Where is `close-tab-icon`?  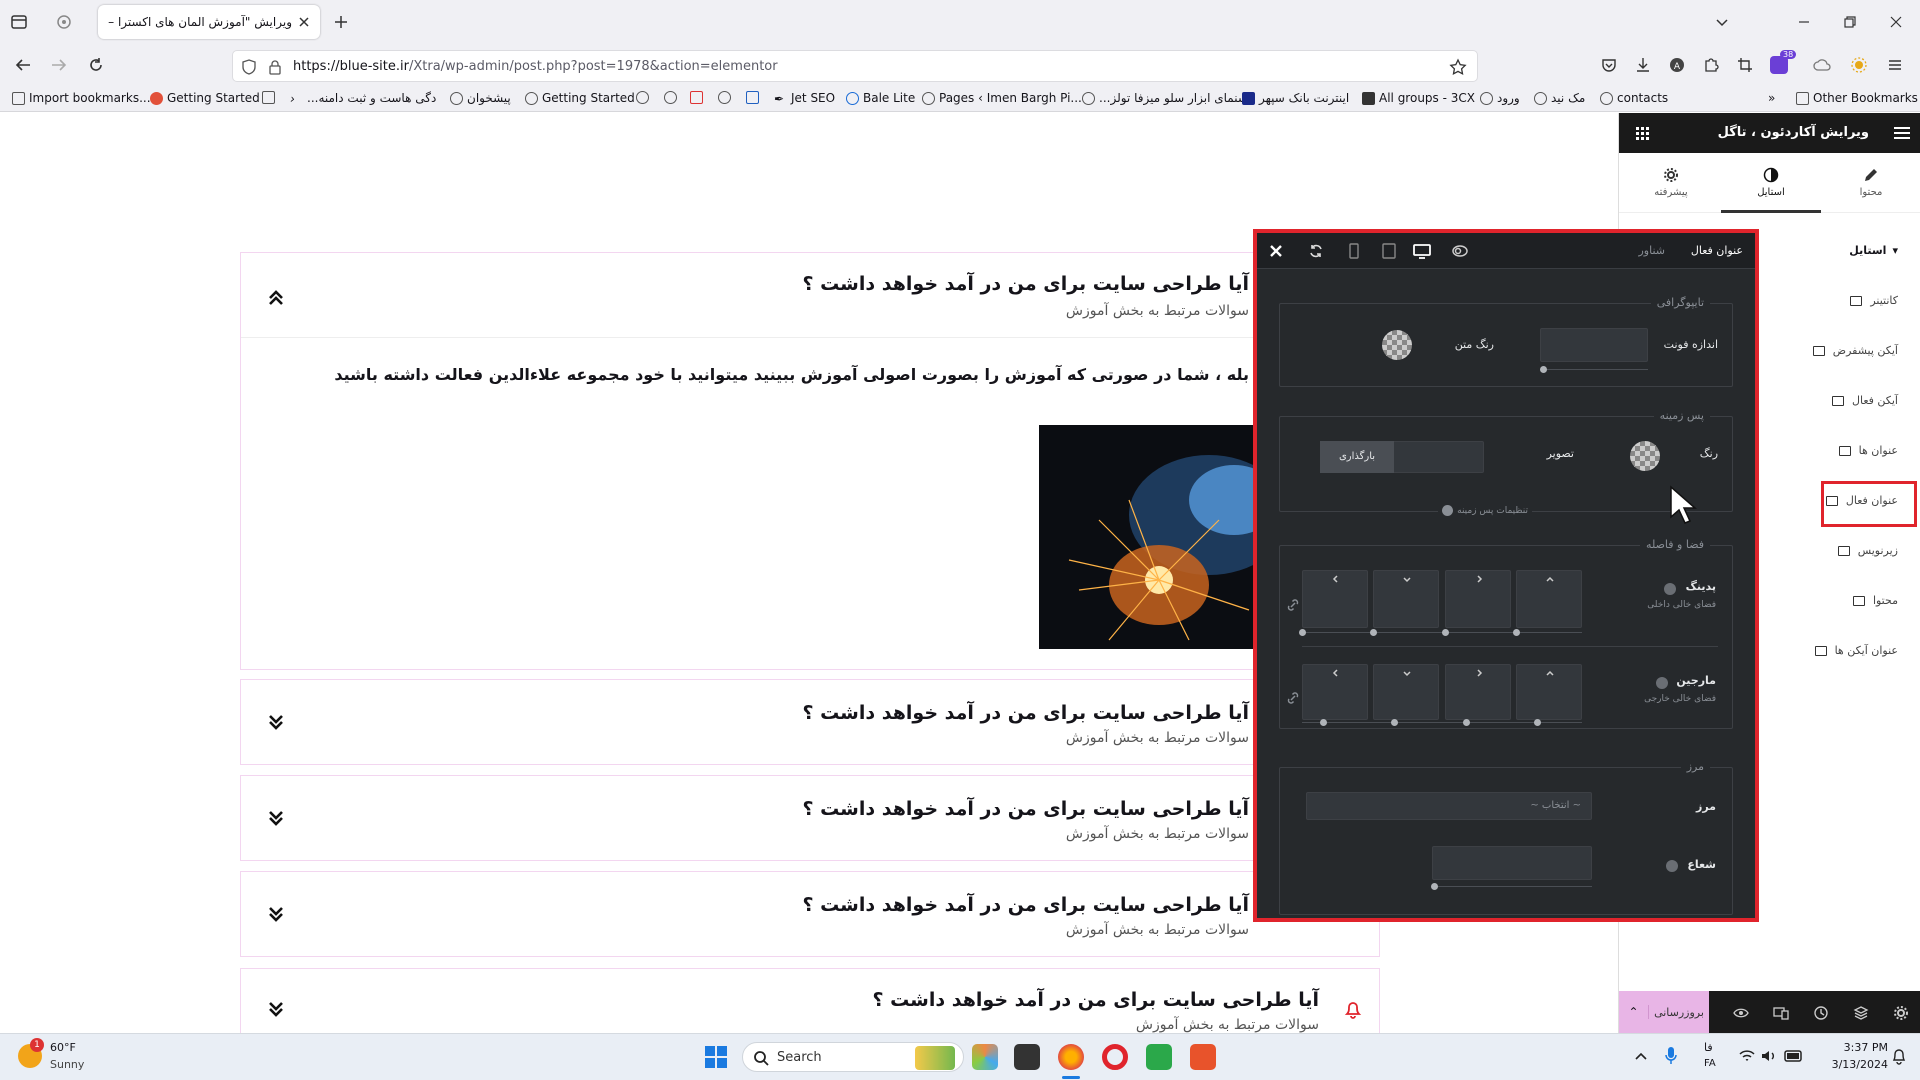
close-tab-icon is located at coordinates (304, 22).